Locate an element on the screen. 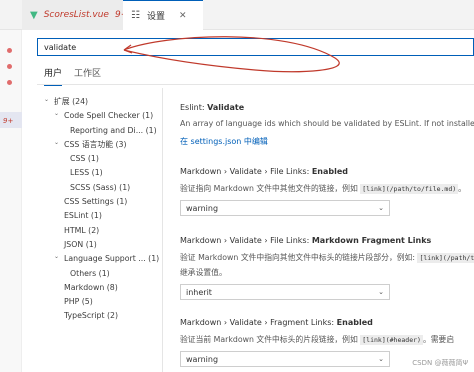 Image resolution: width=474 pixels, height=372 pixels. editor-tab-bar: ▼ ScoresList.vue 9+ ☷ 设置 ✕ is located at coordinates (237, 15).